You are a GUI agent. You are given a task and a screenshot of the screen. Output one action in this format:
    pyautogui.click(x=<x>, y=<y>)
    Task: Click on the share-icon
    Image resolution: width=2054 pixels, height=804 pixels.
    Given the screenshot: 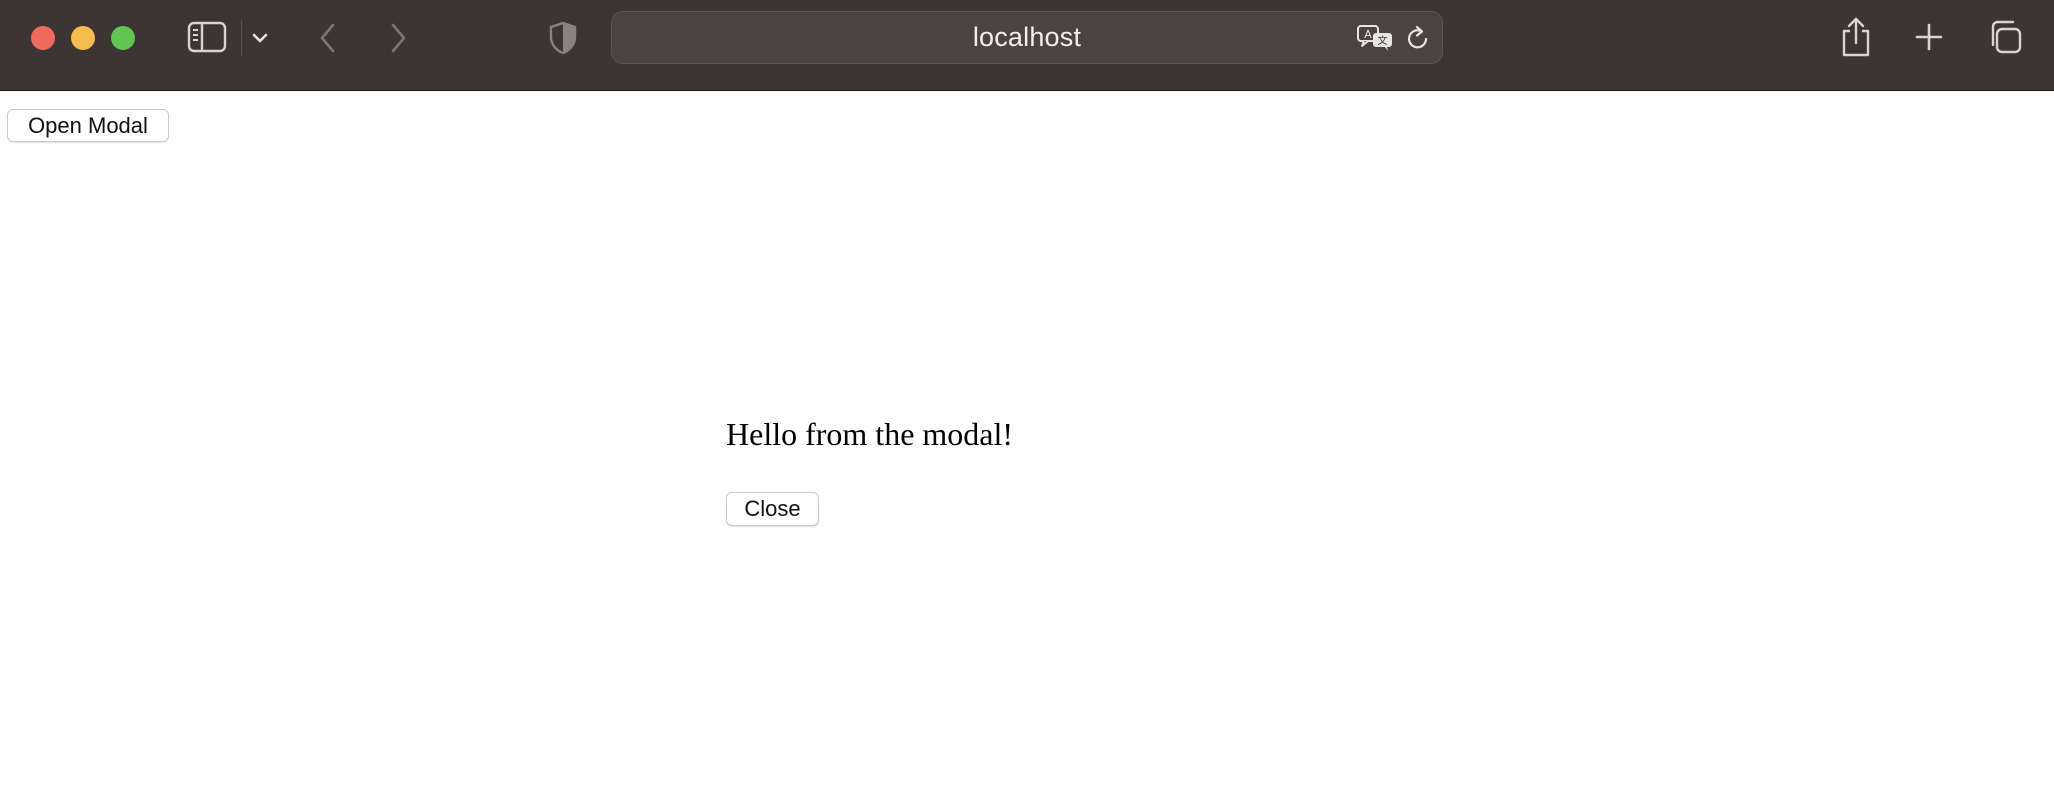 What is the action you would take?
    pyautogui.click(x=1856, y=37)
    